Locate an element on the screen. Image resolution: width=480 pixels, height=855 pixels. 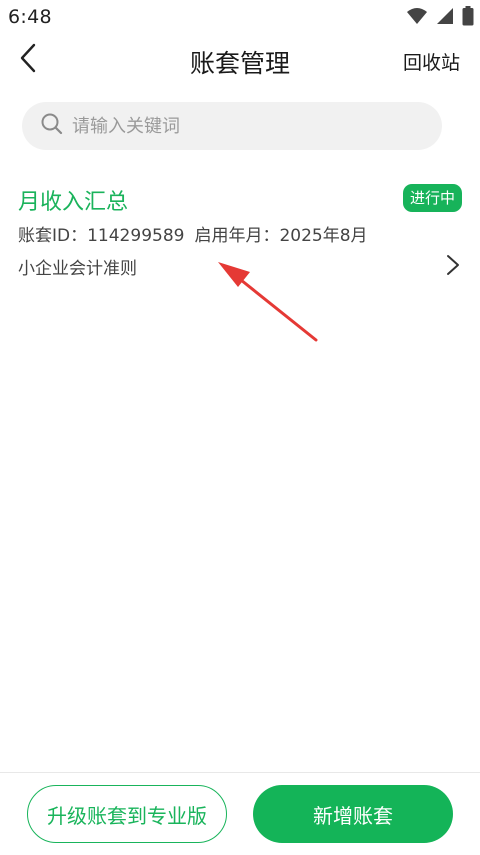
start-date-value: 2025年8月 is located at coordinates (323, 236).